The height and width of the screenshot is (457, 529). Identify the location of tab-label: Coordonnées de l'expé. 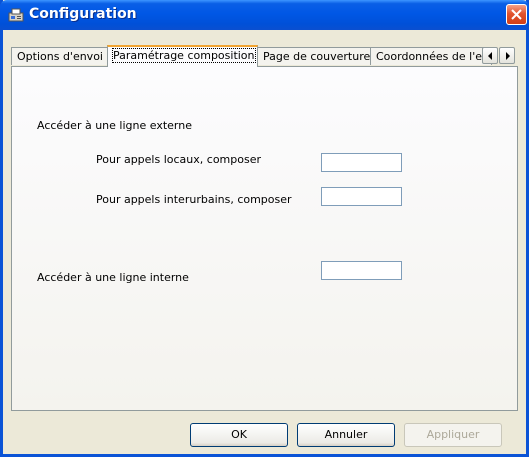
(434, 56).